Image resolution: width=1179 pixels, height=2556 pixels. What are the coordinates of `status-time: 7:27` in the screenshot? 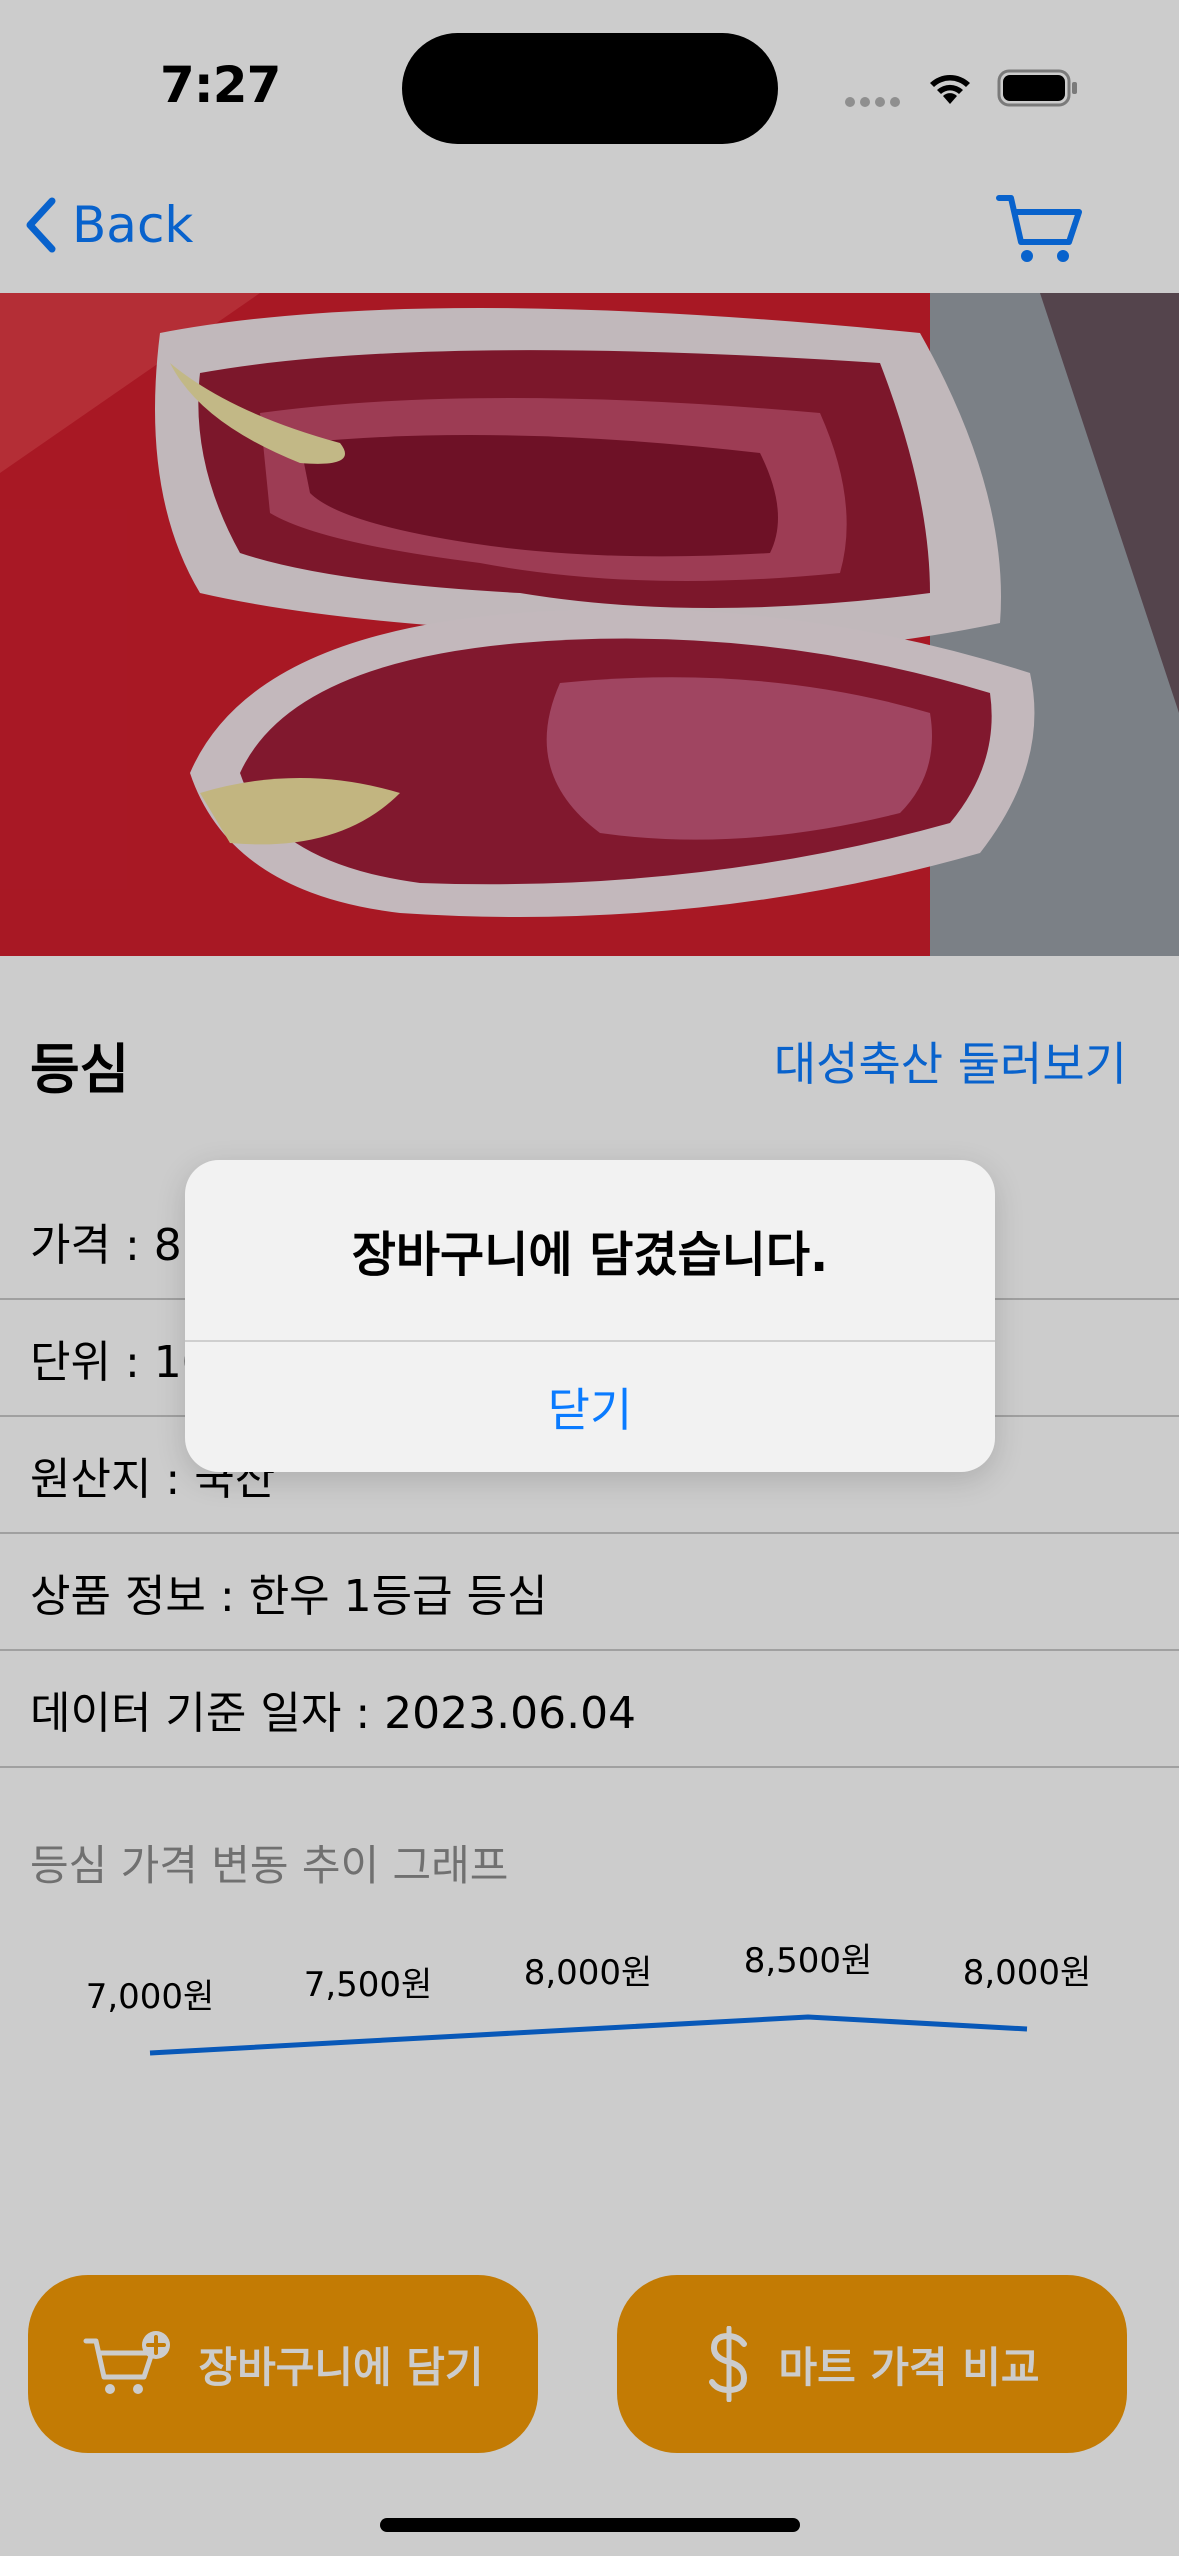 It's located at (220, 85).